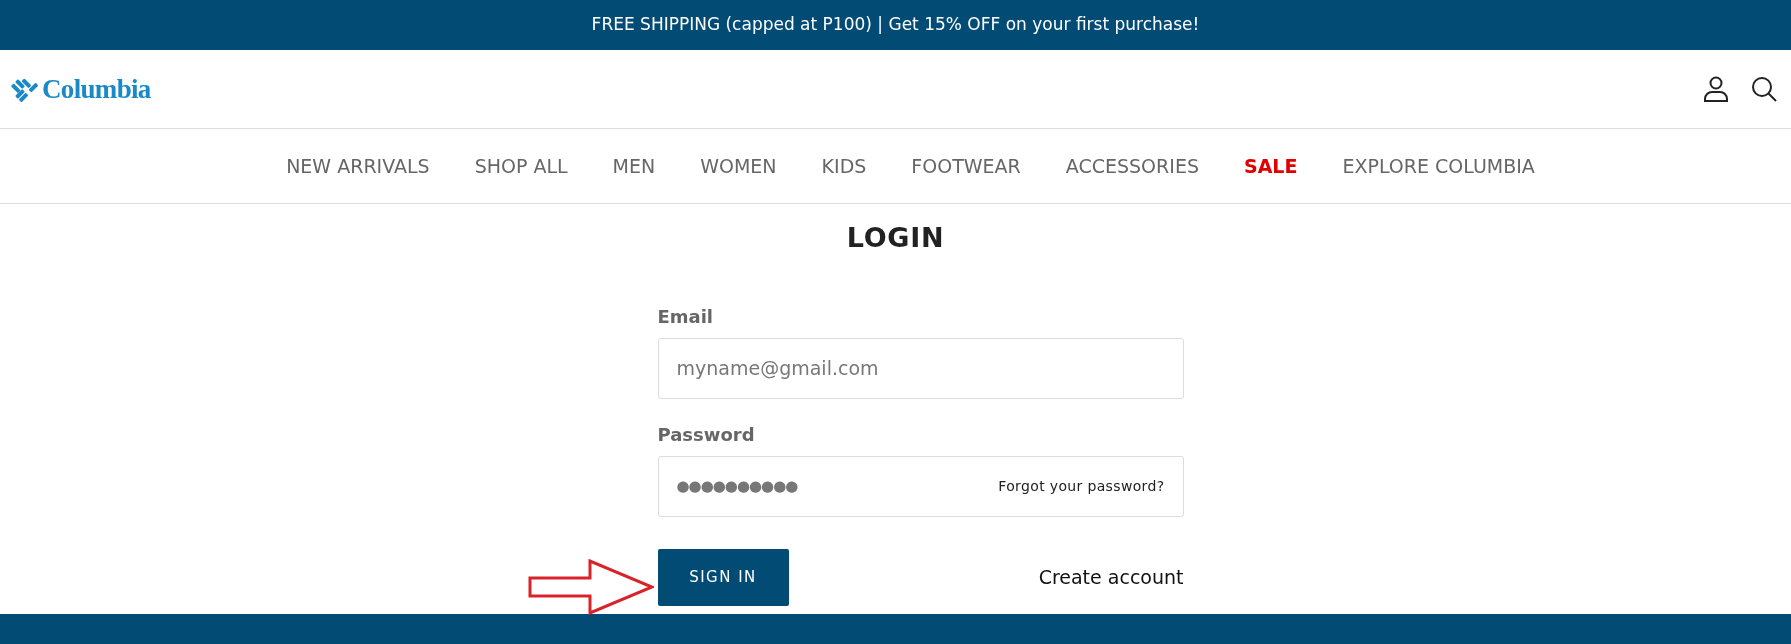 The width and height of the screenshot is (1791, 644). What do you see at coordinates (1716, 89) in the screenshot?
I see `account-icon` at bounding box center [1716, 89].